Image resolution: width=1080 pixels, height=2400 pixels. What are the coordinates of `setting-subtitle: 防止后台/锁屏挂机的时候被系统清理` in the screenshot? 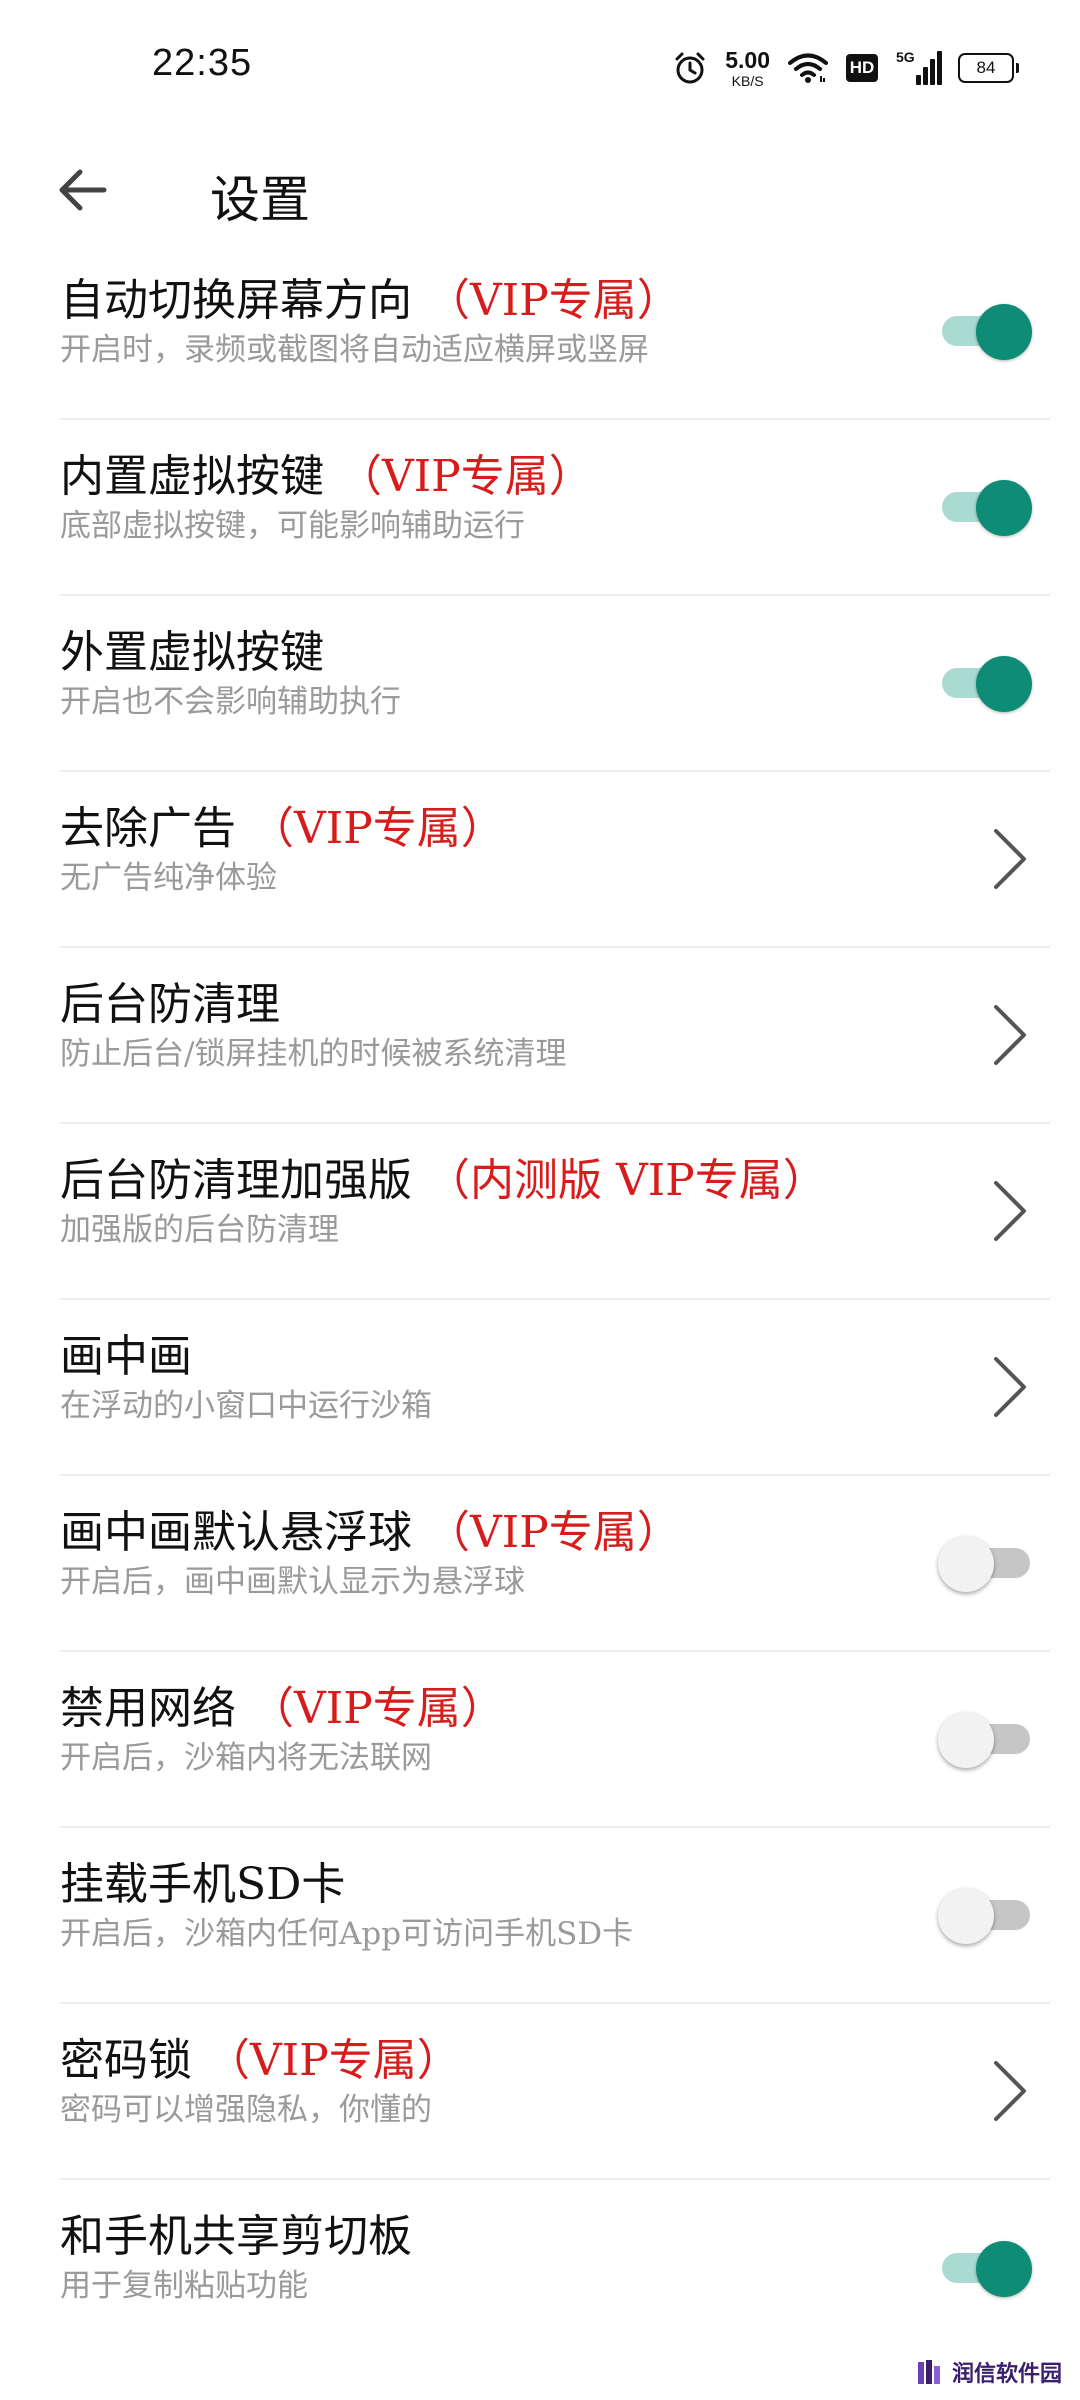 It's located at (313, 1054).